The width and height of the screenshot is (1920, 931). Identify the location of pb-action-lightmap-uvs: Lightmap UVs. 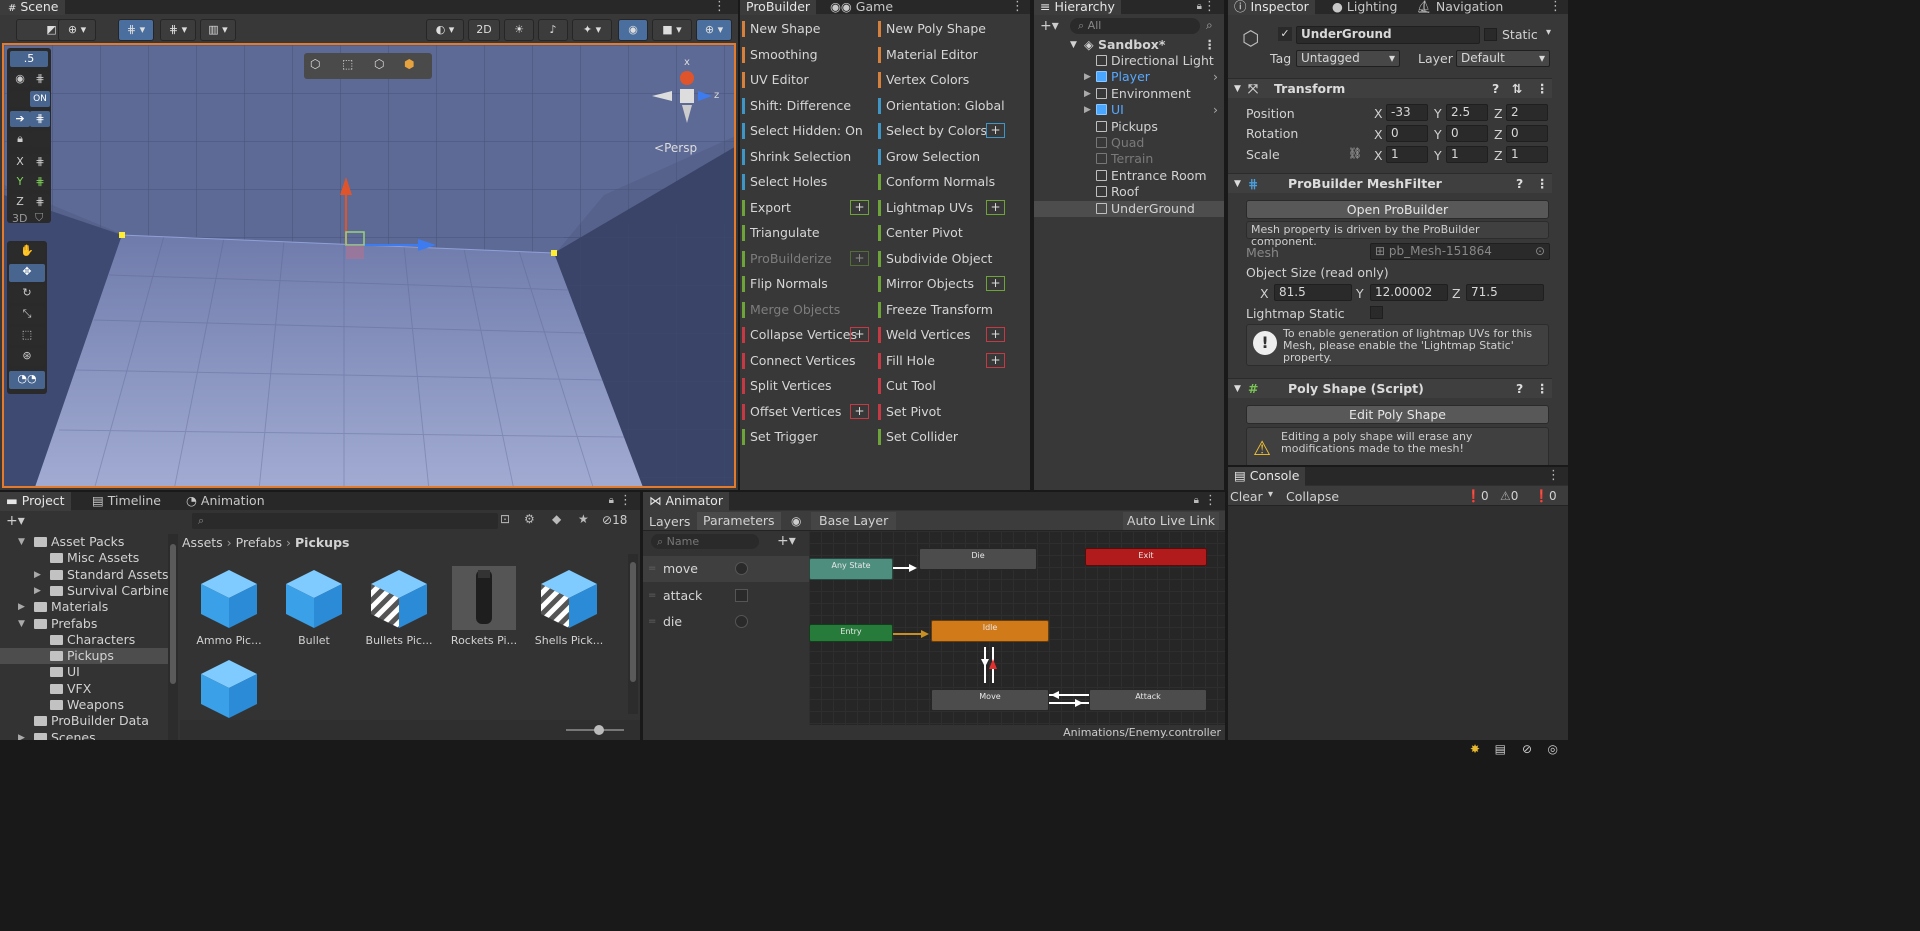
(925, 208).